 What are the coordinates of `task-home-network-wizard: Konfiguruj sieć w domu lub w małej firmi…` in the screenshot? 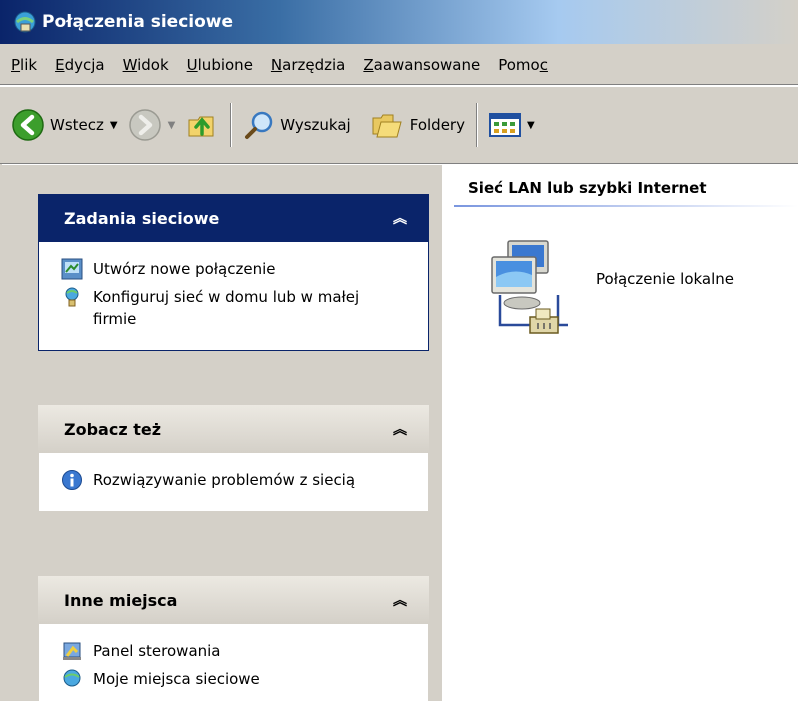 It's located at (239, 308).